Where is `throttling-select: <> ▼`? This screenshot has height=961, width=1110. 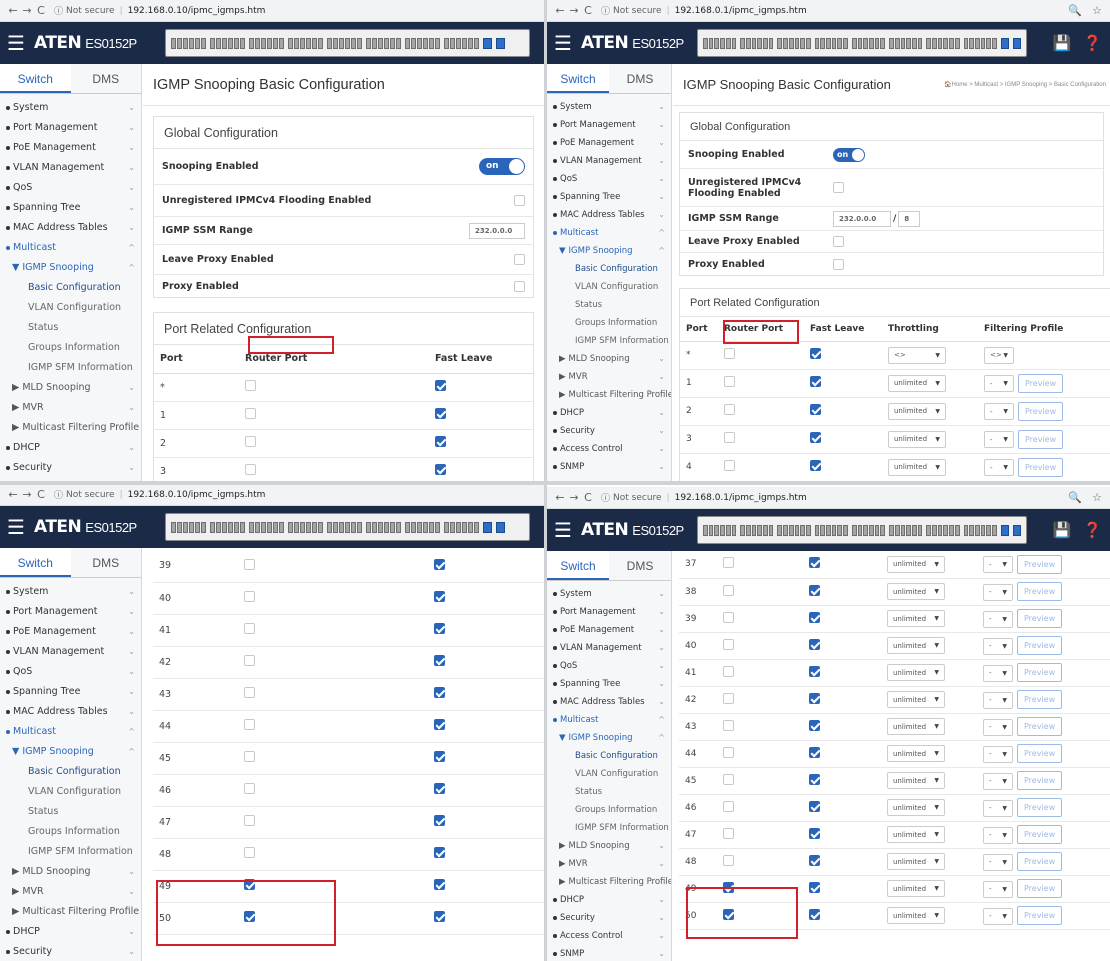
throttling-select: <> ▼ is located at coordinates (917, 355).